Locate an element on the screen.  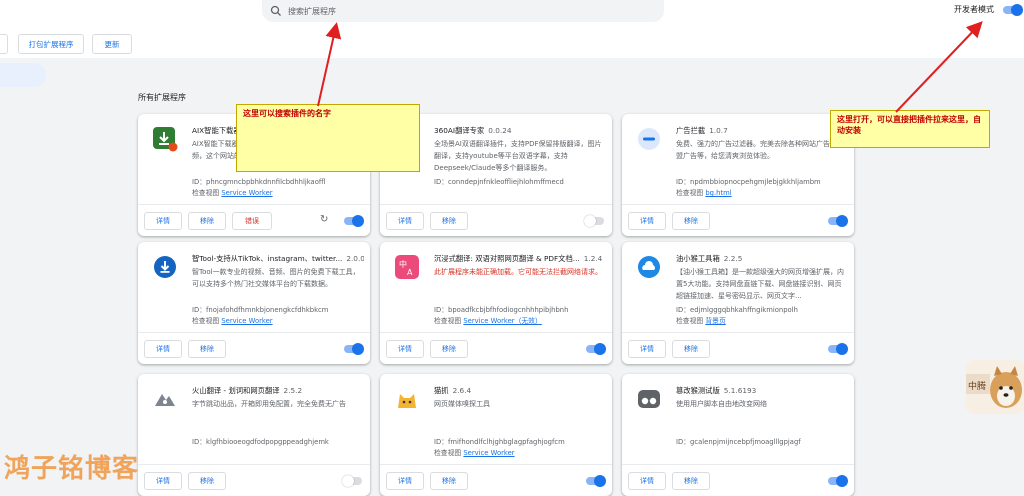
arrow-to-dev-toggle is located at coordinates (939, 67).